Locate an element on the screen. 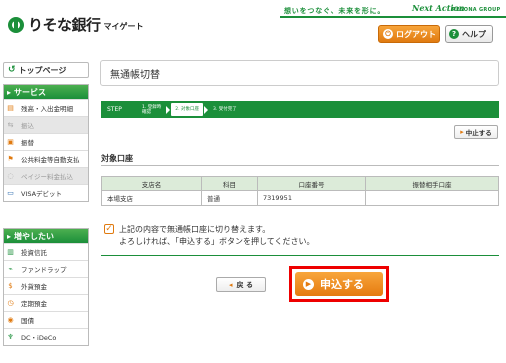  sidebar-item-investment-trust: ▥ 投資信託 is located at coordinates (46, 251).